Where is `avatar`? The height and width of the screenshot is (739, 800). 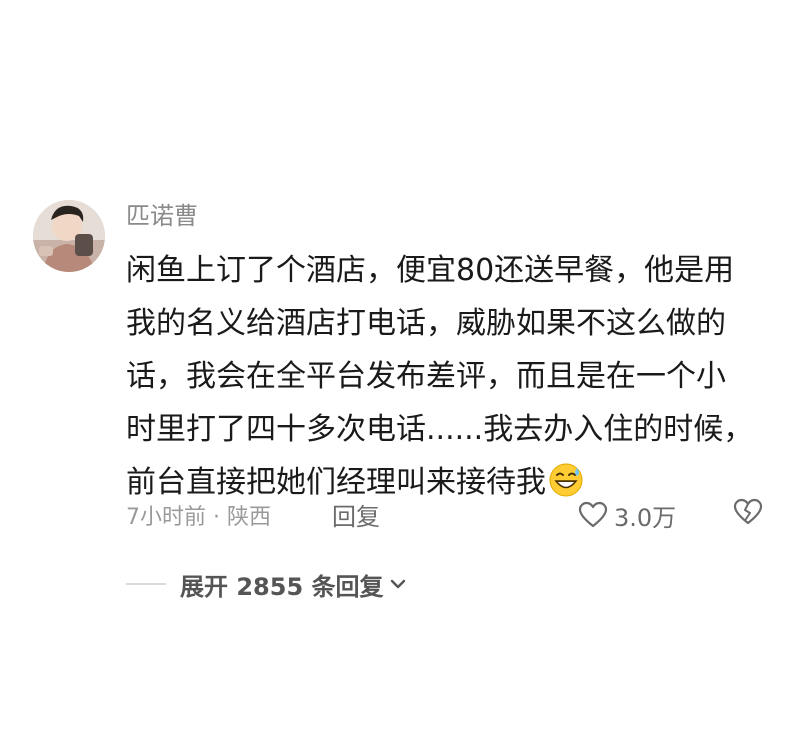 avatar is located at coordinates (69, 236).